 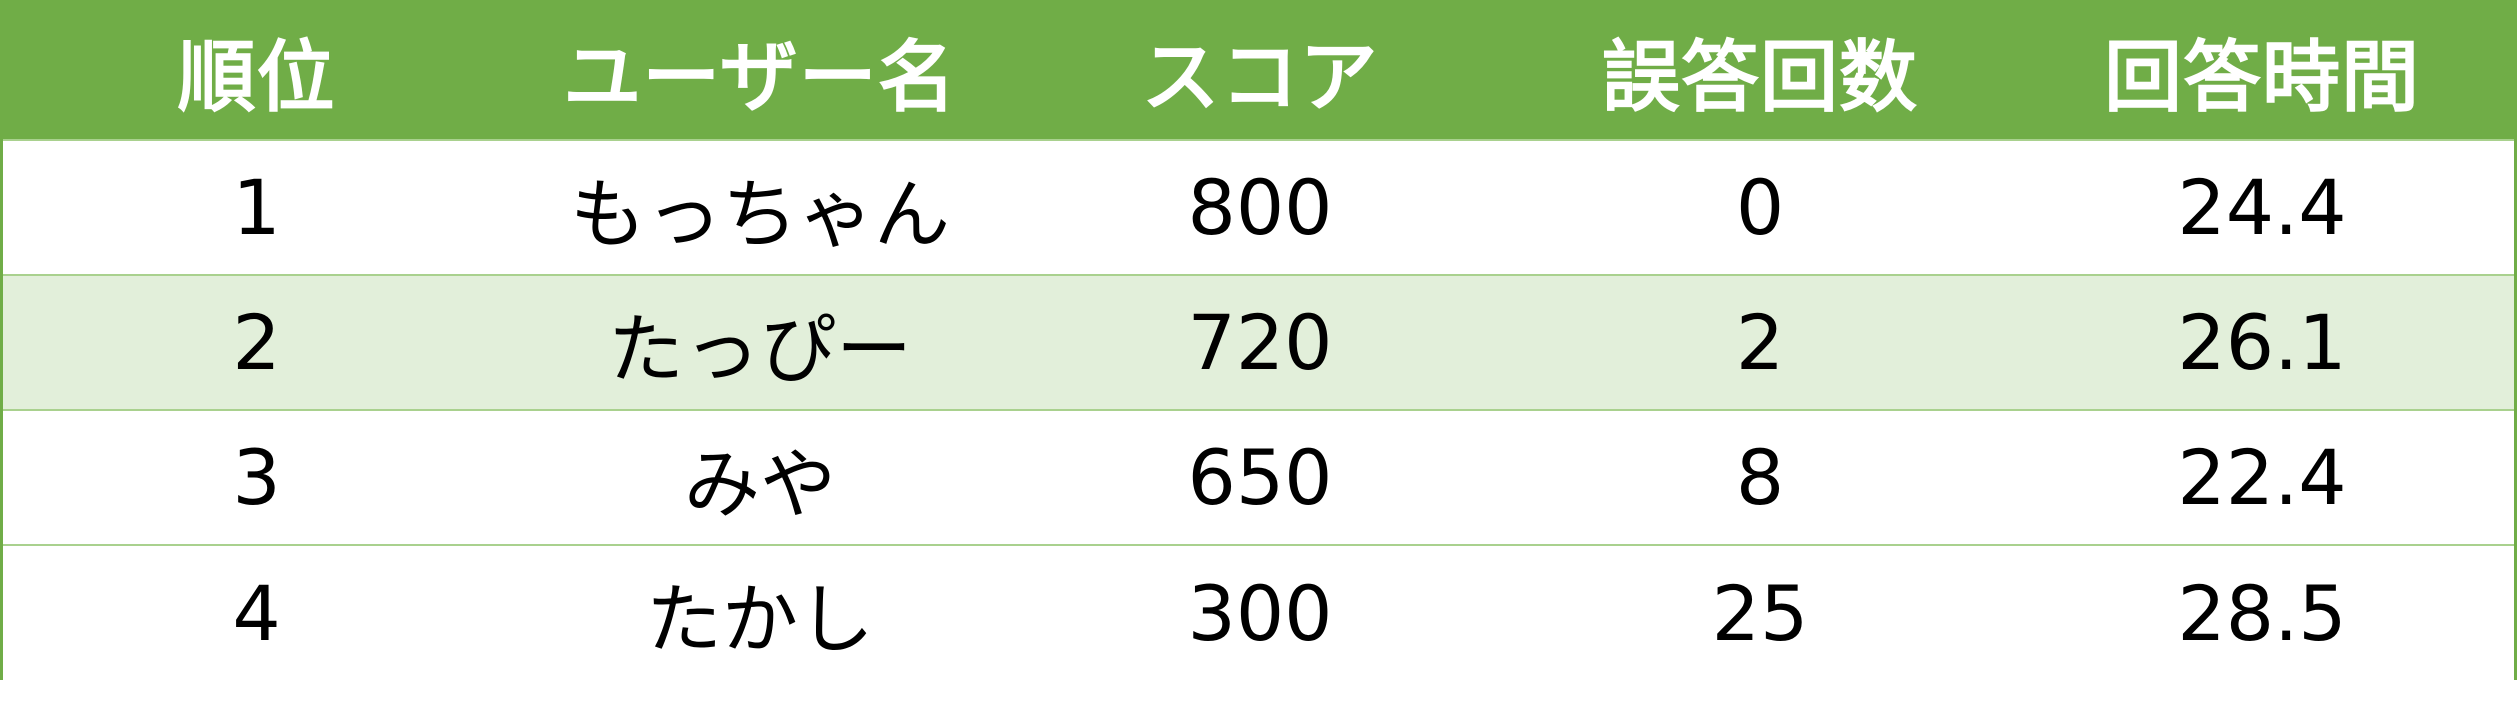 What do you see at coordinates (1759, 78) in the screenshot?
I see `header-wrong-count: 誤答回数` at bounding box center [1759, 78].